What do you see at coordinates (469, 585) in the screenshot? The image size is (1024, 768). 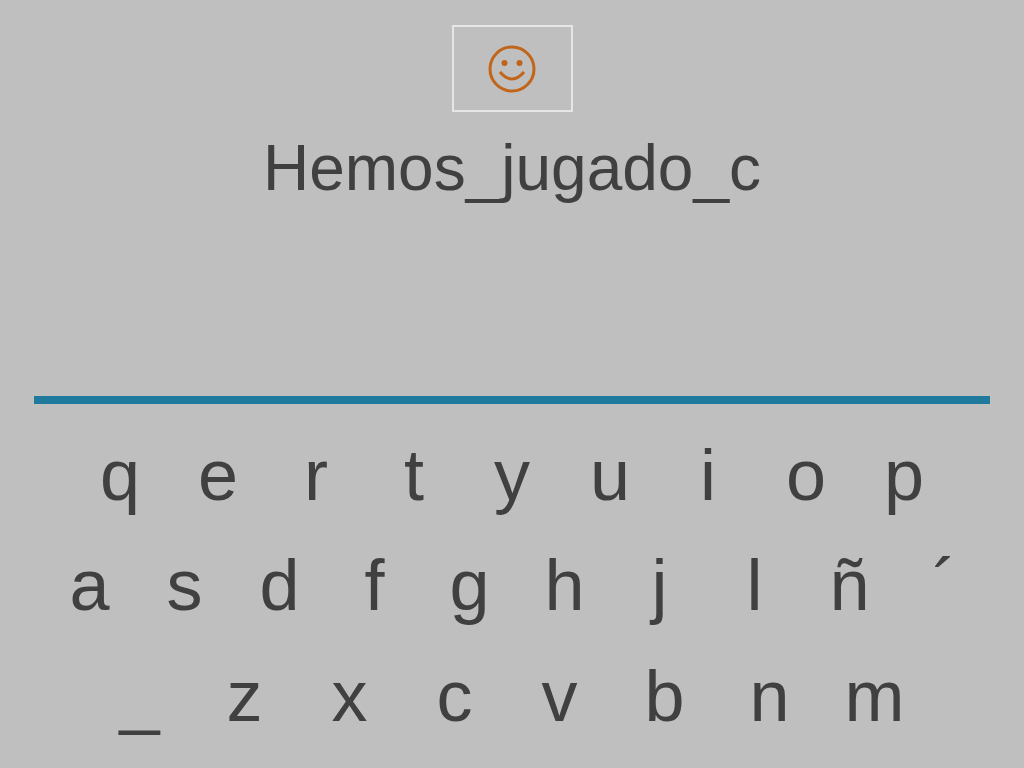 I see `key: g` at bounding box center [469, 585].